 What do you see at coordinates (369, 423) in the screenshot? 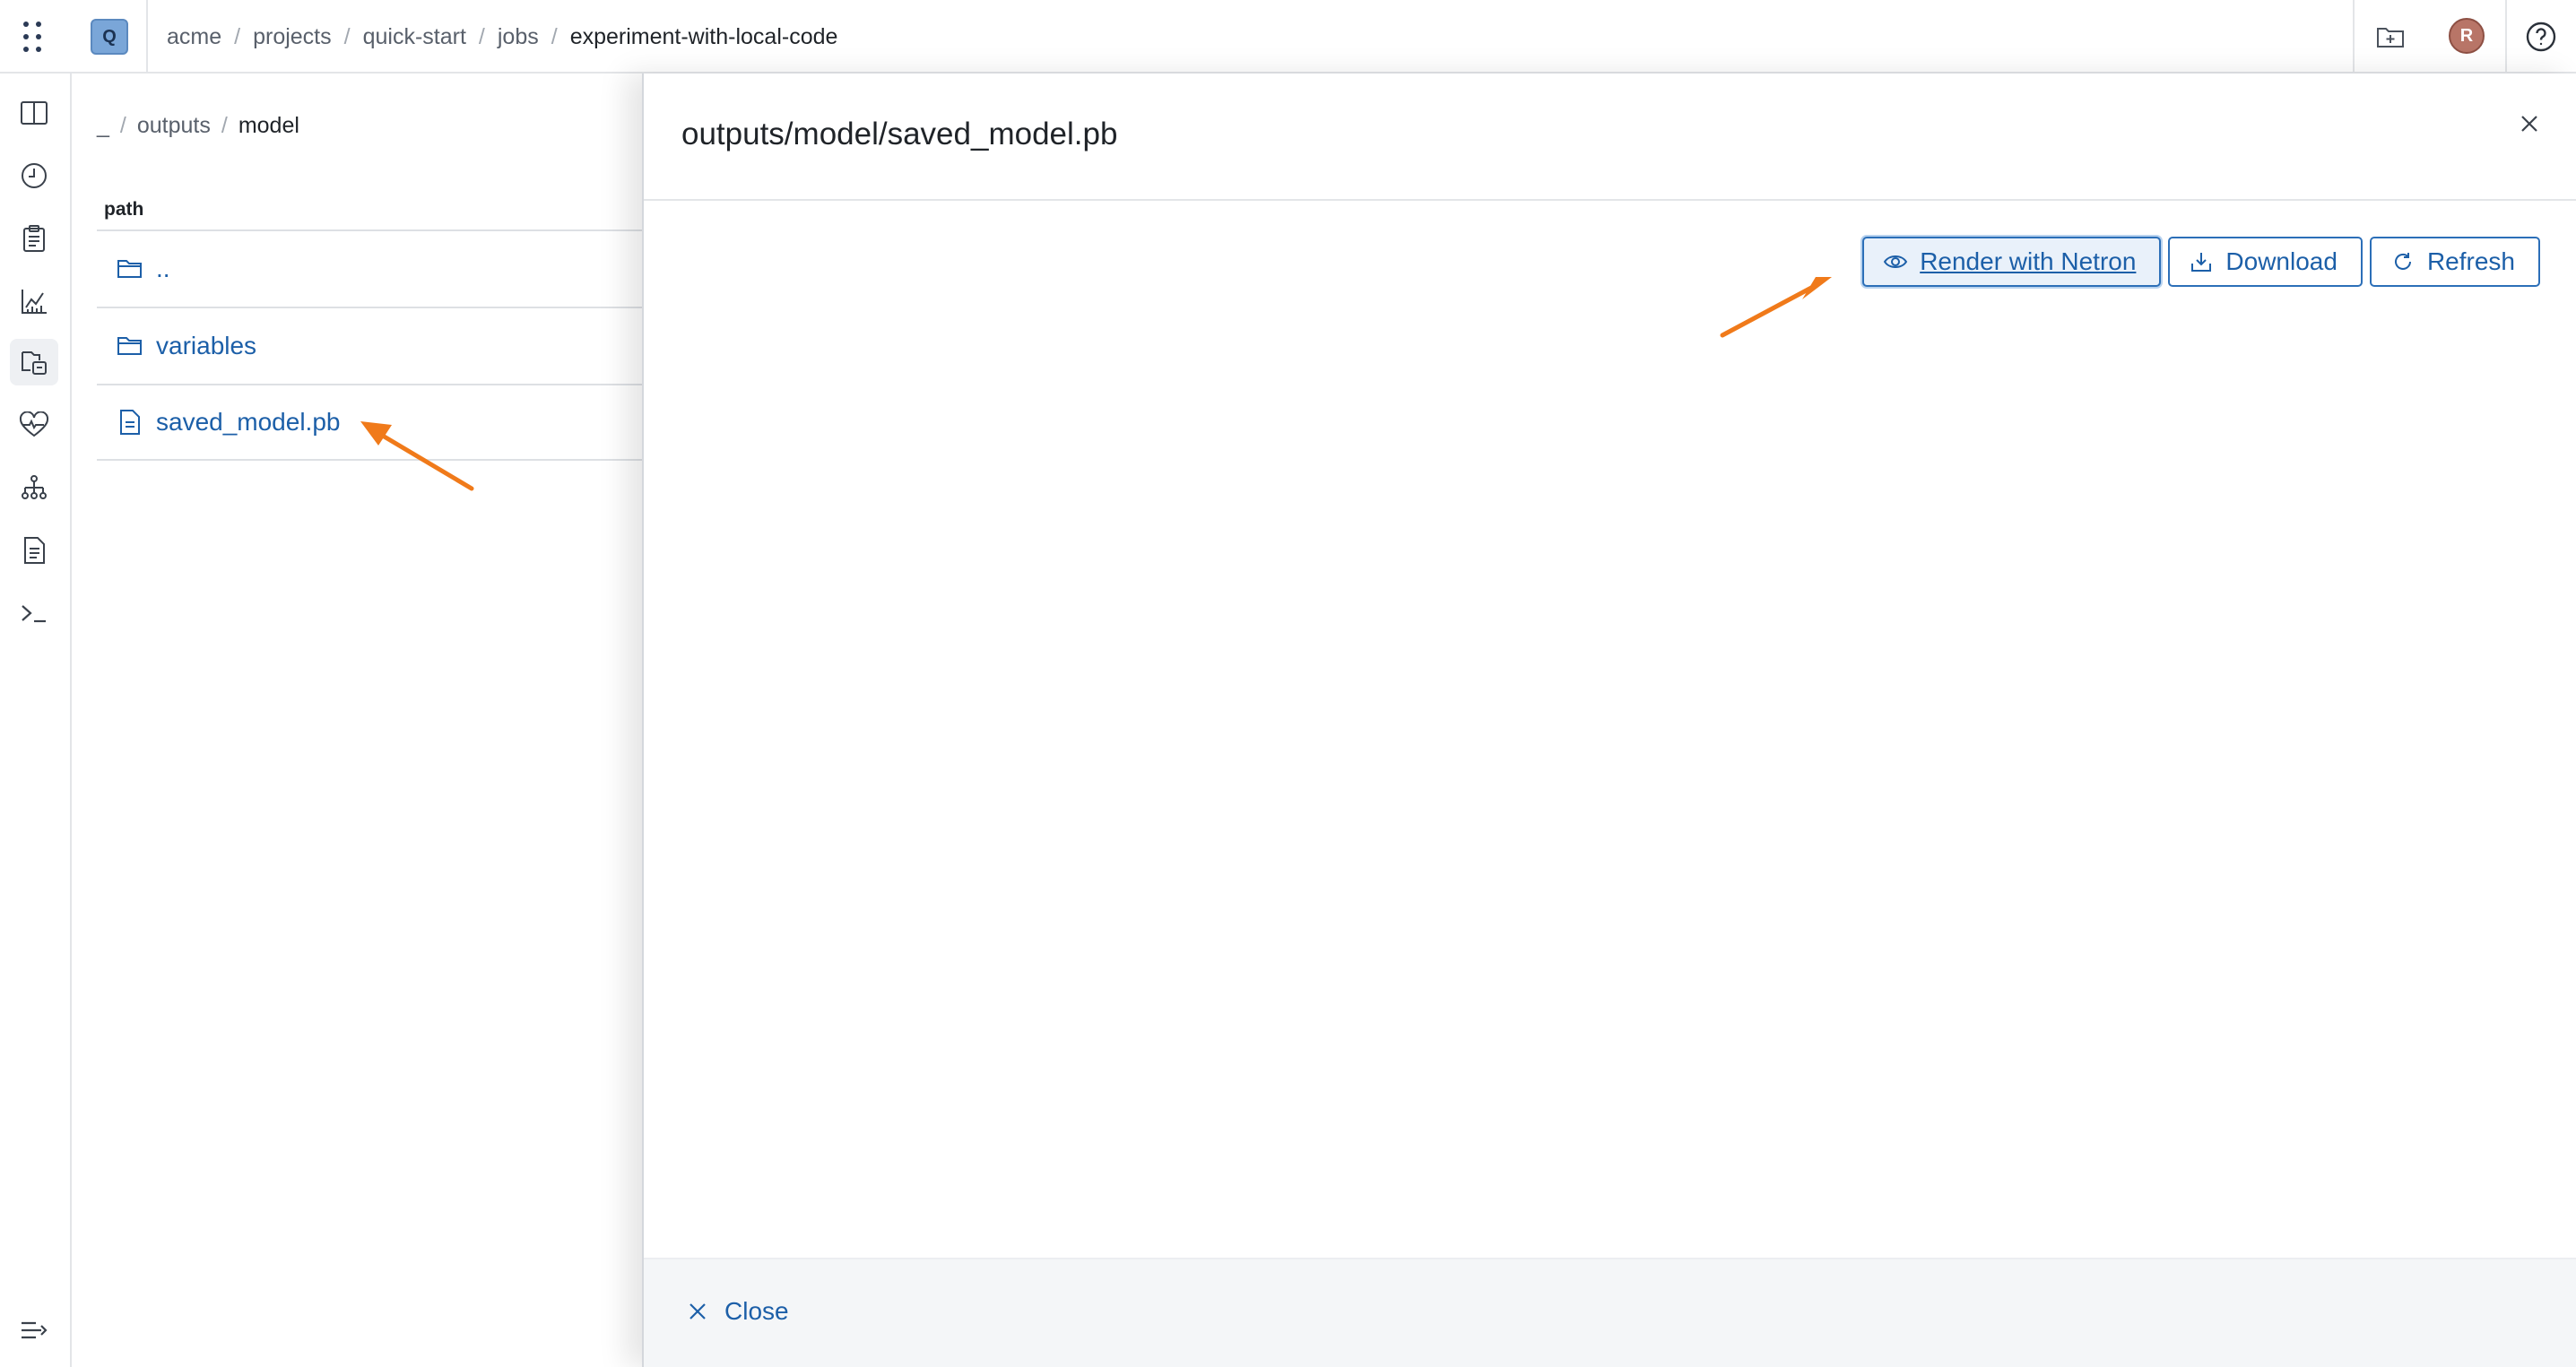
I see `file-row-saved-model: saved_model.pb` at bounding box center [369, 423].